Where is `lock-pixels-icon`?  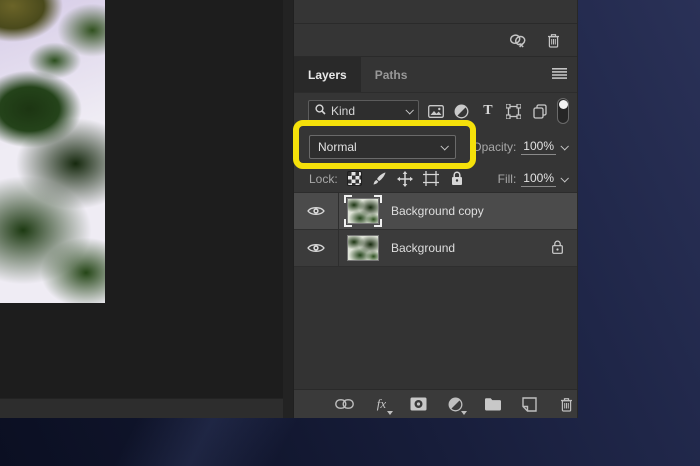 lock-pixels-icon is located at coordinates (379, 178).